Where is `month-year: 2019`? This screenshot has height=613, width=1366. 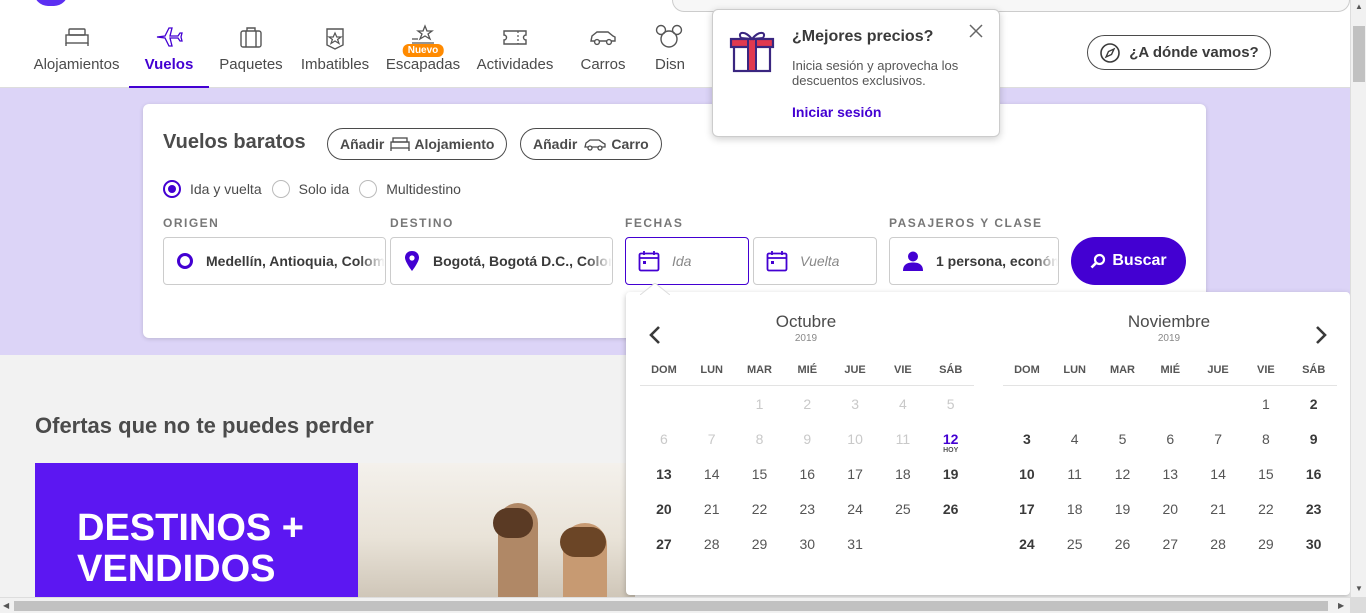 month-year: 2019 is located at coordinates (806, 338).